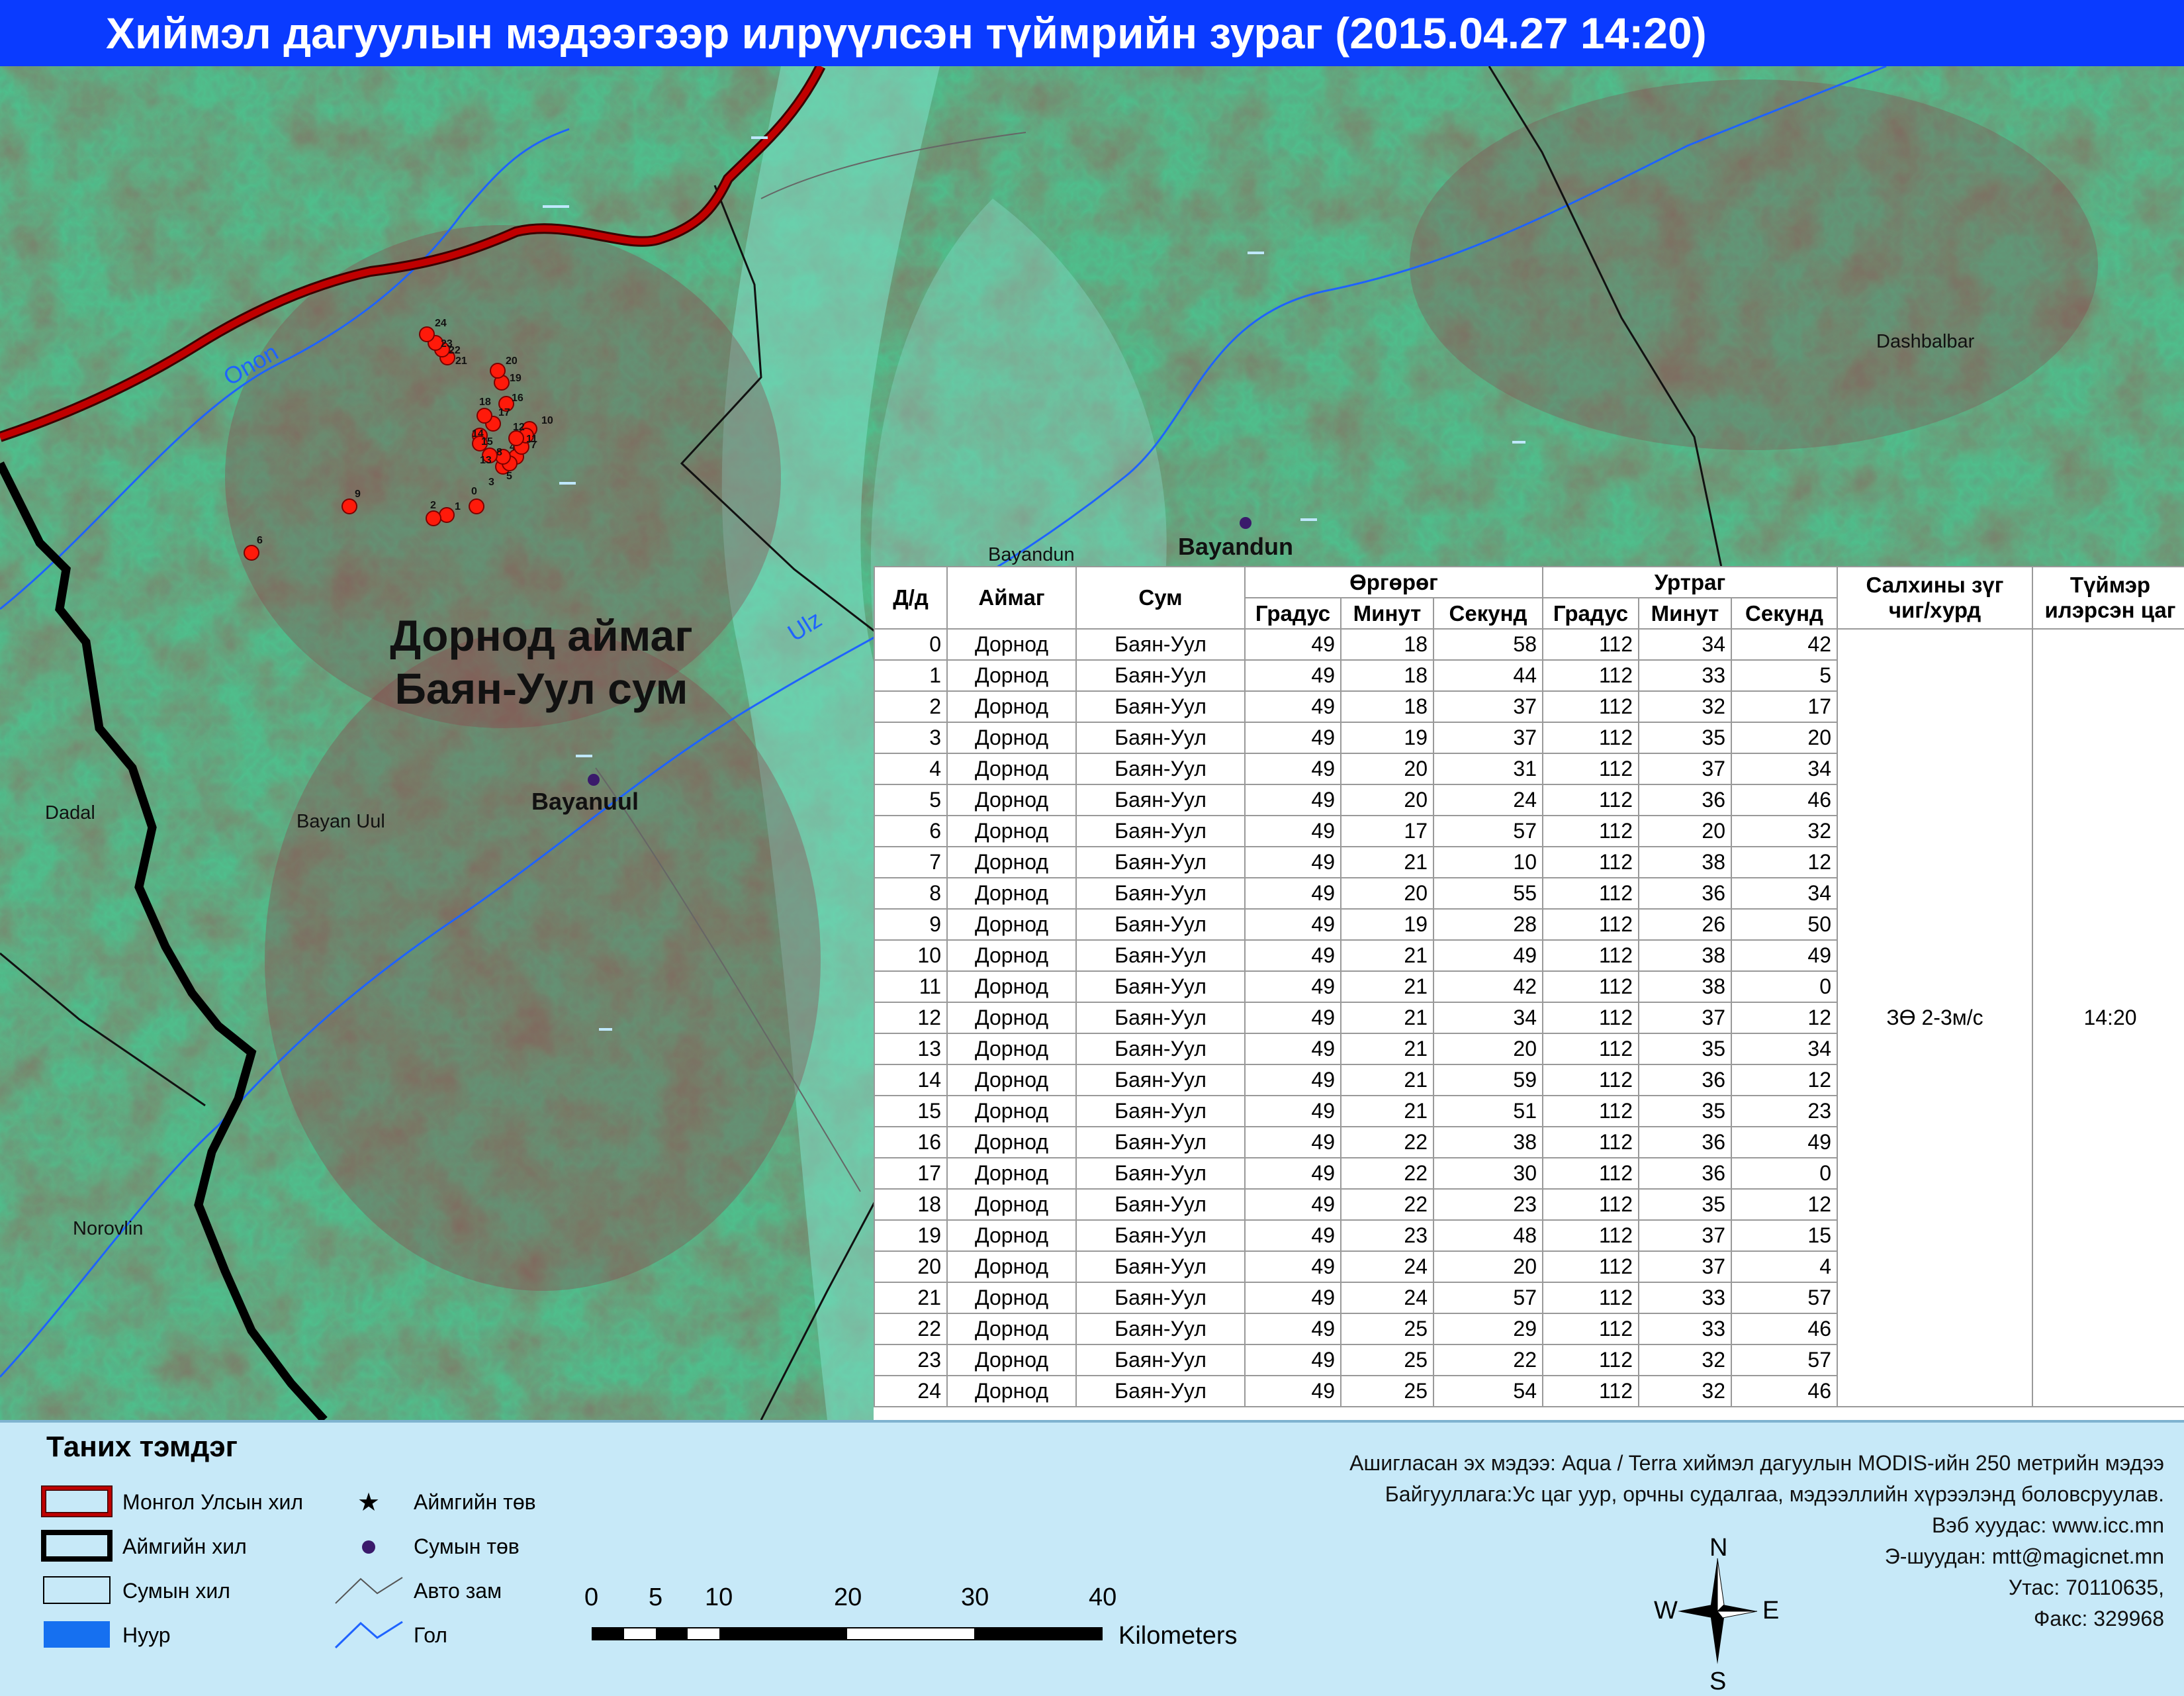 The width and height of the screenshot is (2184, 1696). Describe the element at coordinates (543, 960) in the screenshot. I see `mountain-zone-south` at that location.